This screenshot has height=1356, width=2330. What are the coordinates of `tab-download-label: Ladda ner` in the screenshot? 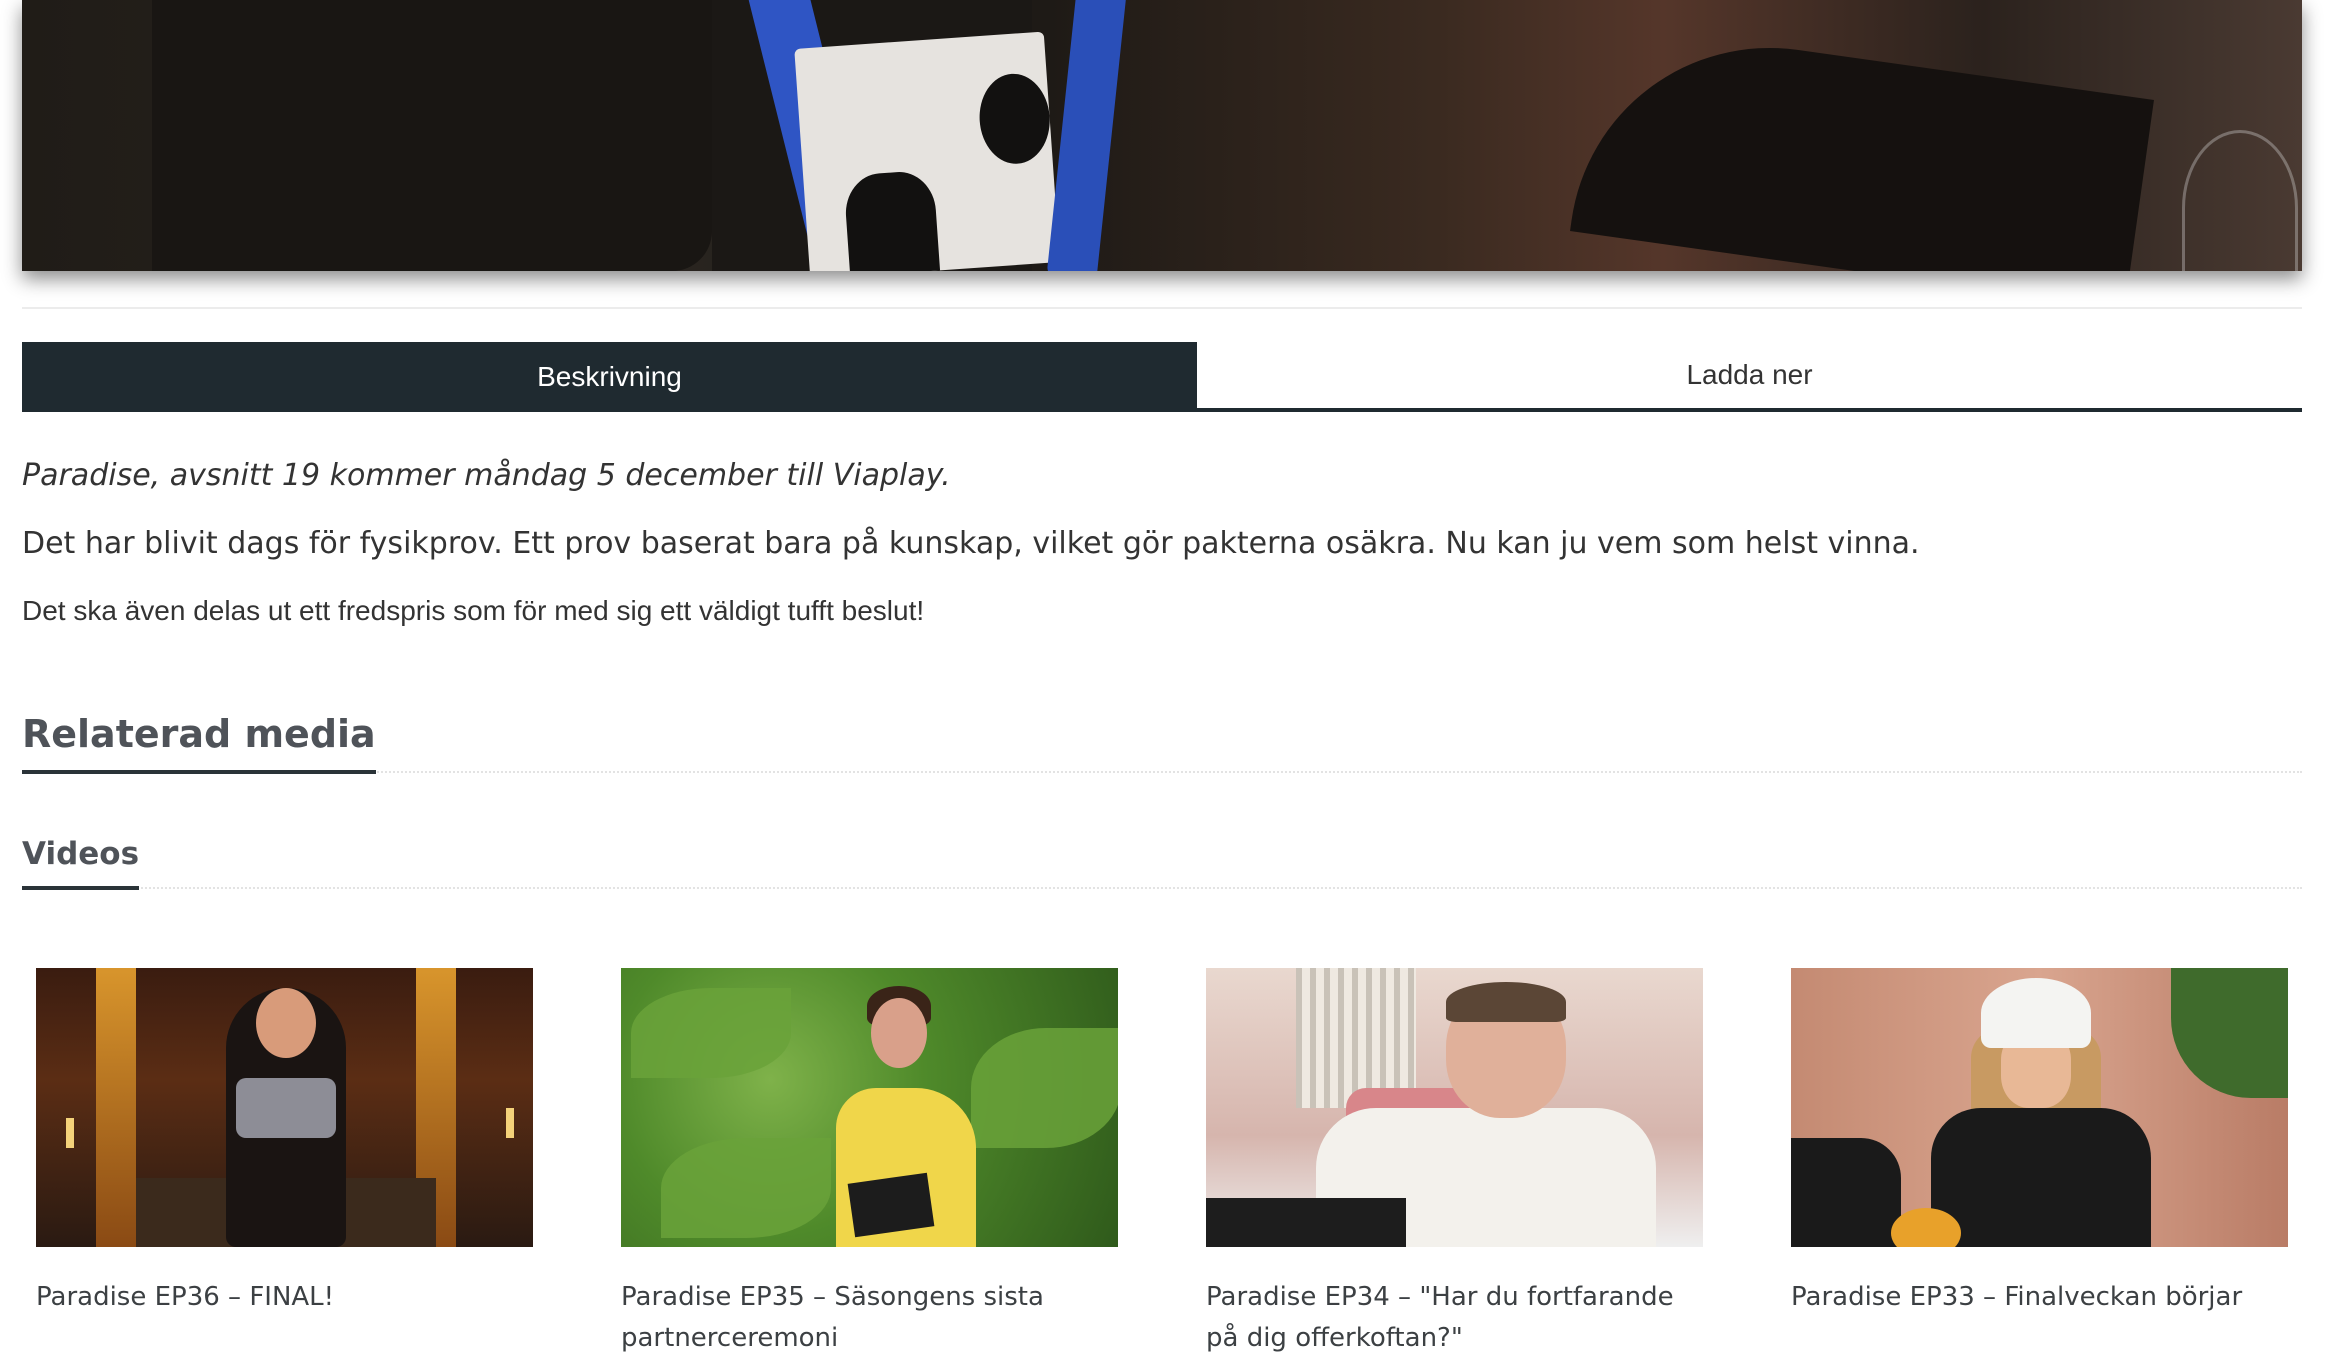 It's located at (1749, 374).